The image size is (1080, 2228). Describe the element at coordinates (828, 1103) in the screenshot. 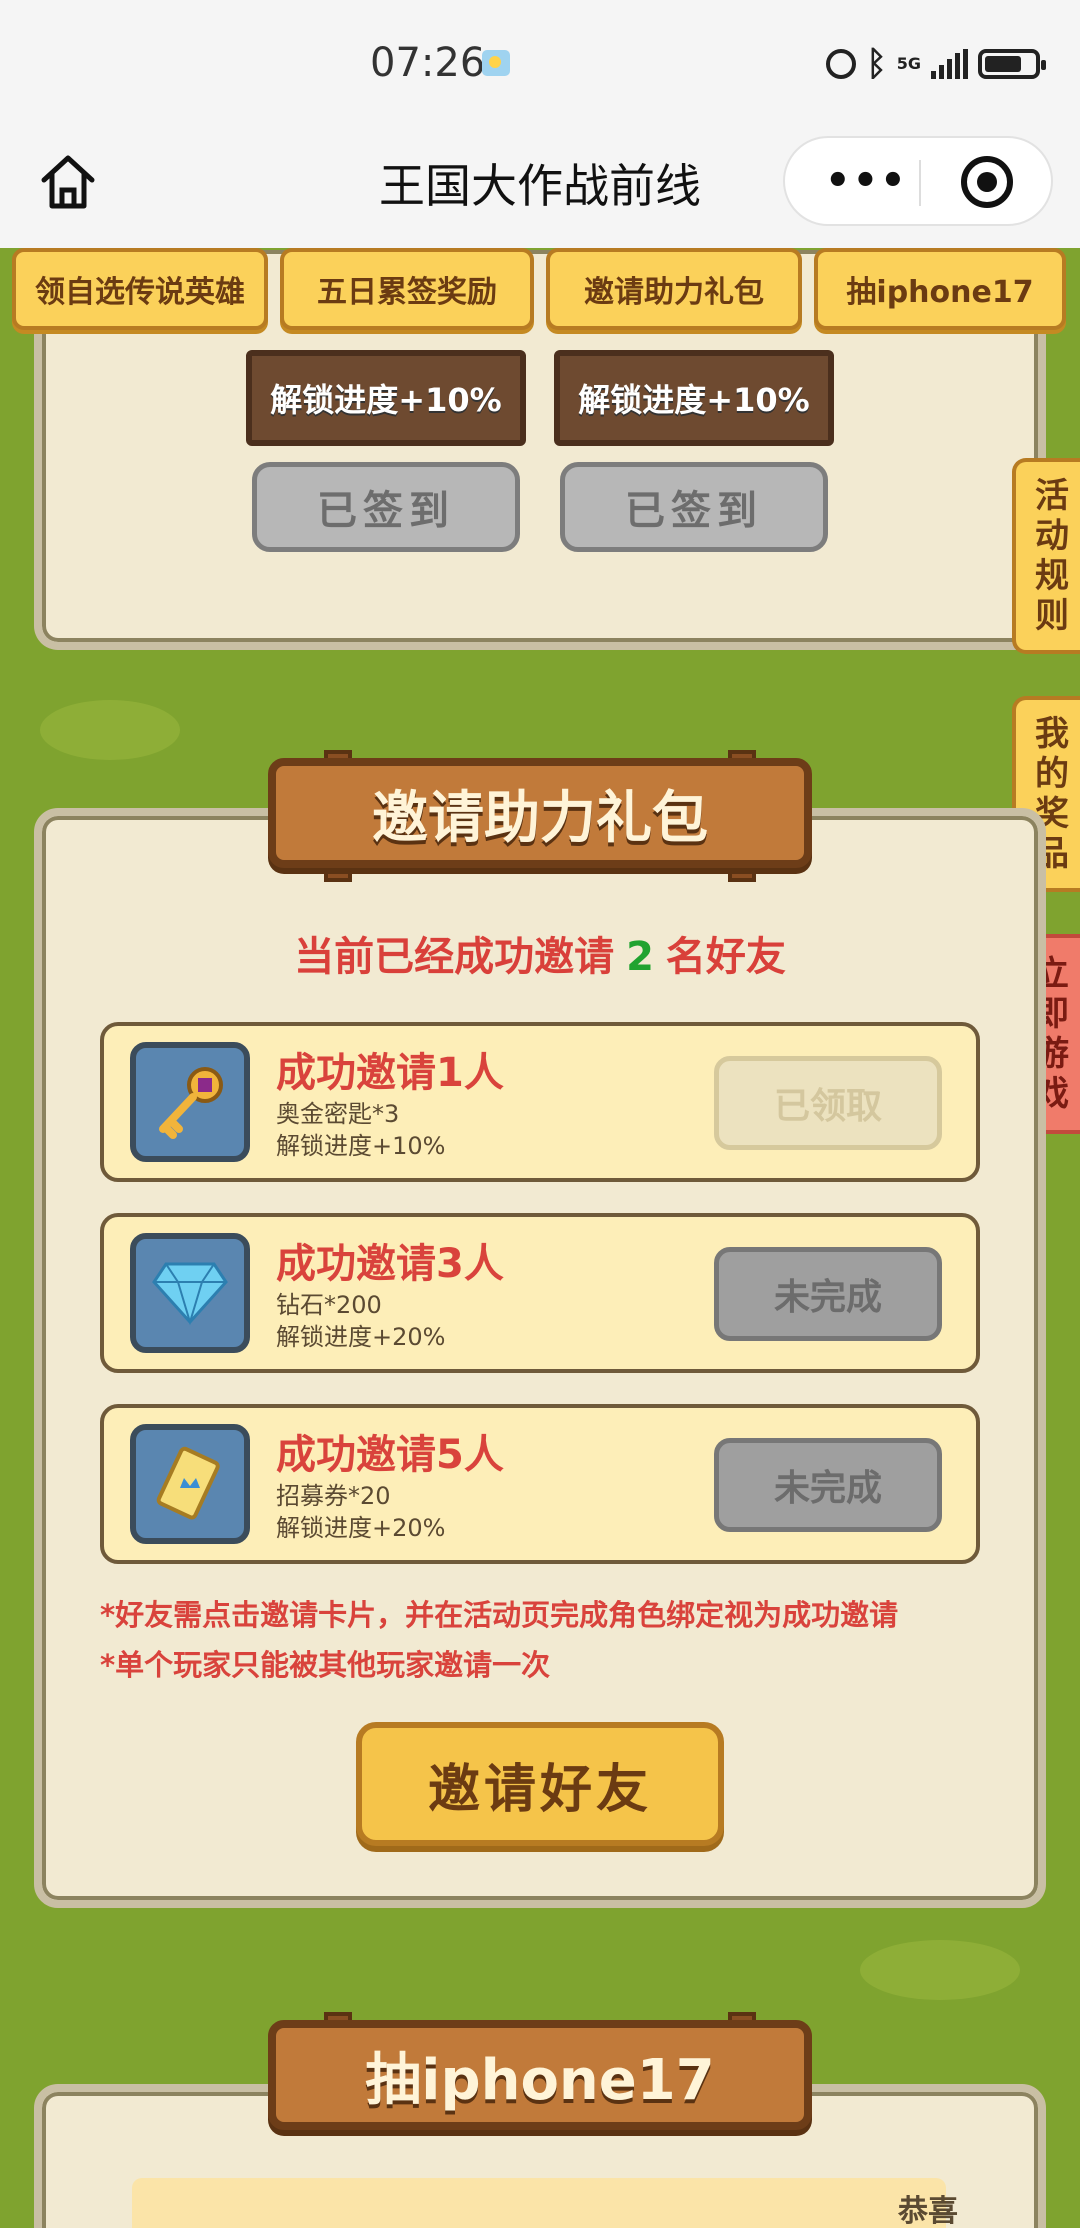

I see `claimed-button: 已领取` at that location.